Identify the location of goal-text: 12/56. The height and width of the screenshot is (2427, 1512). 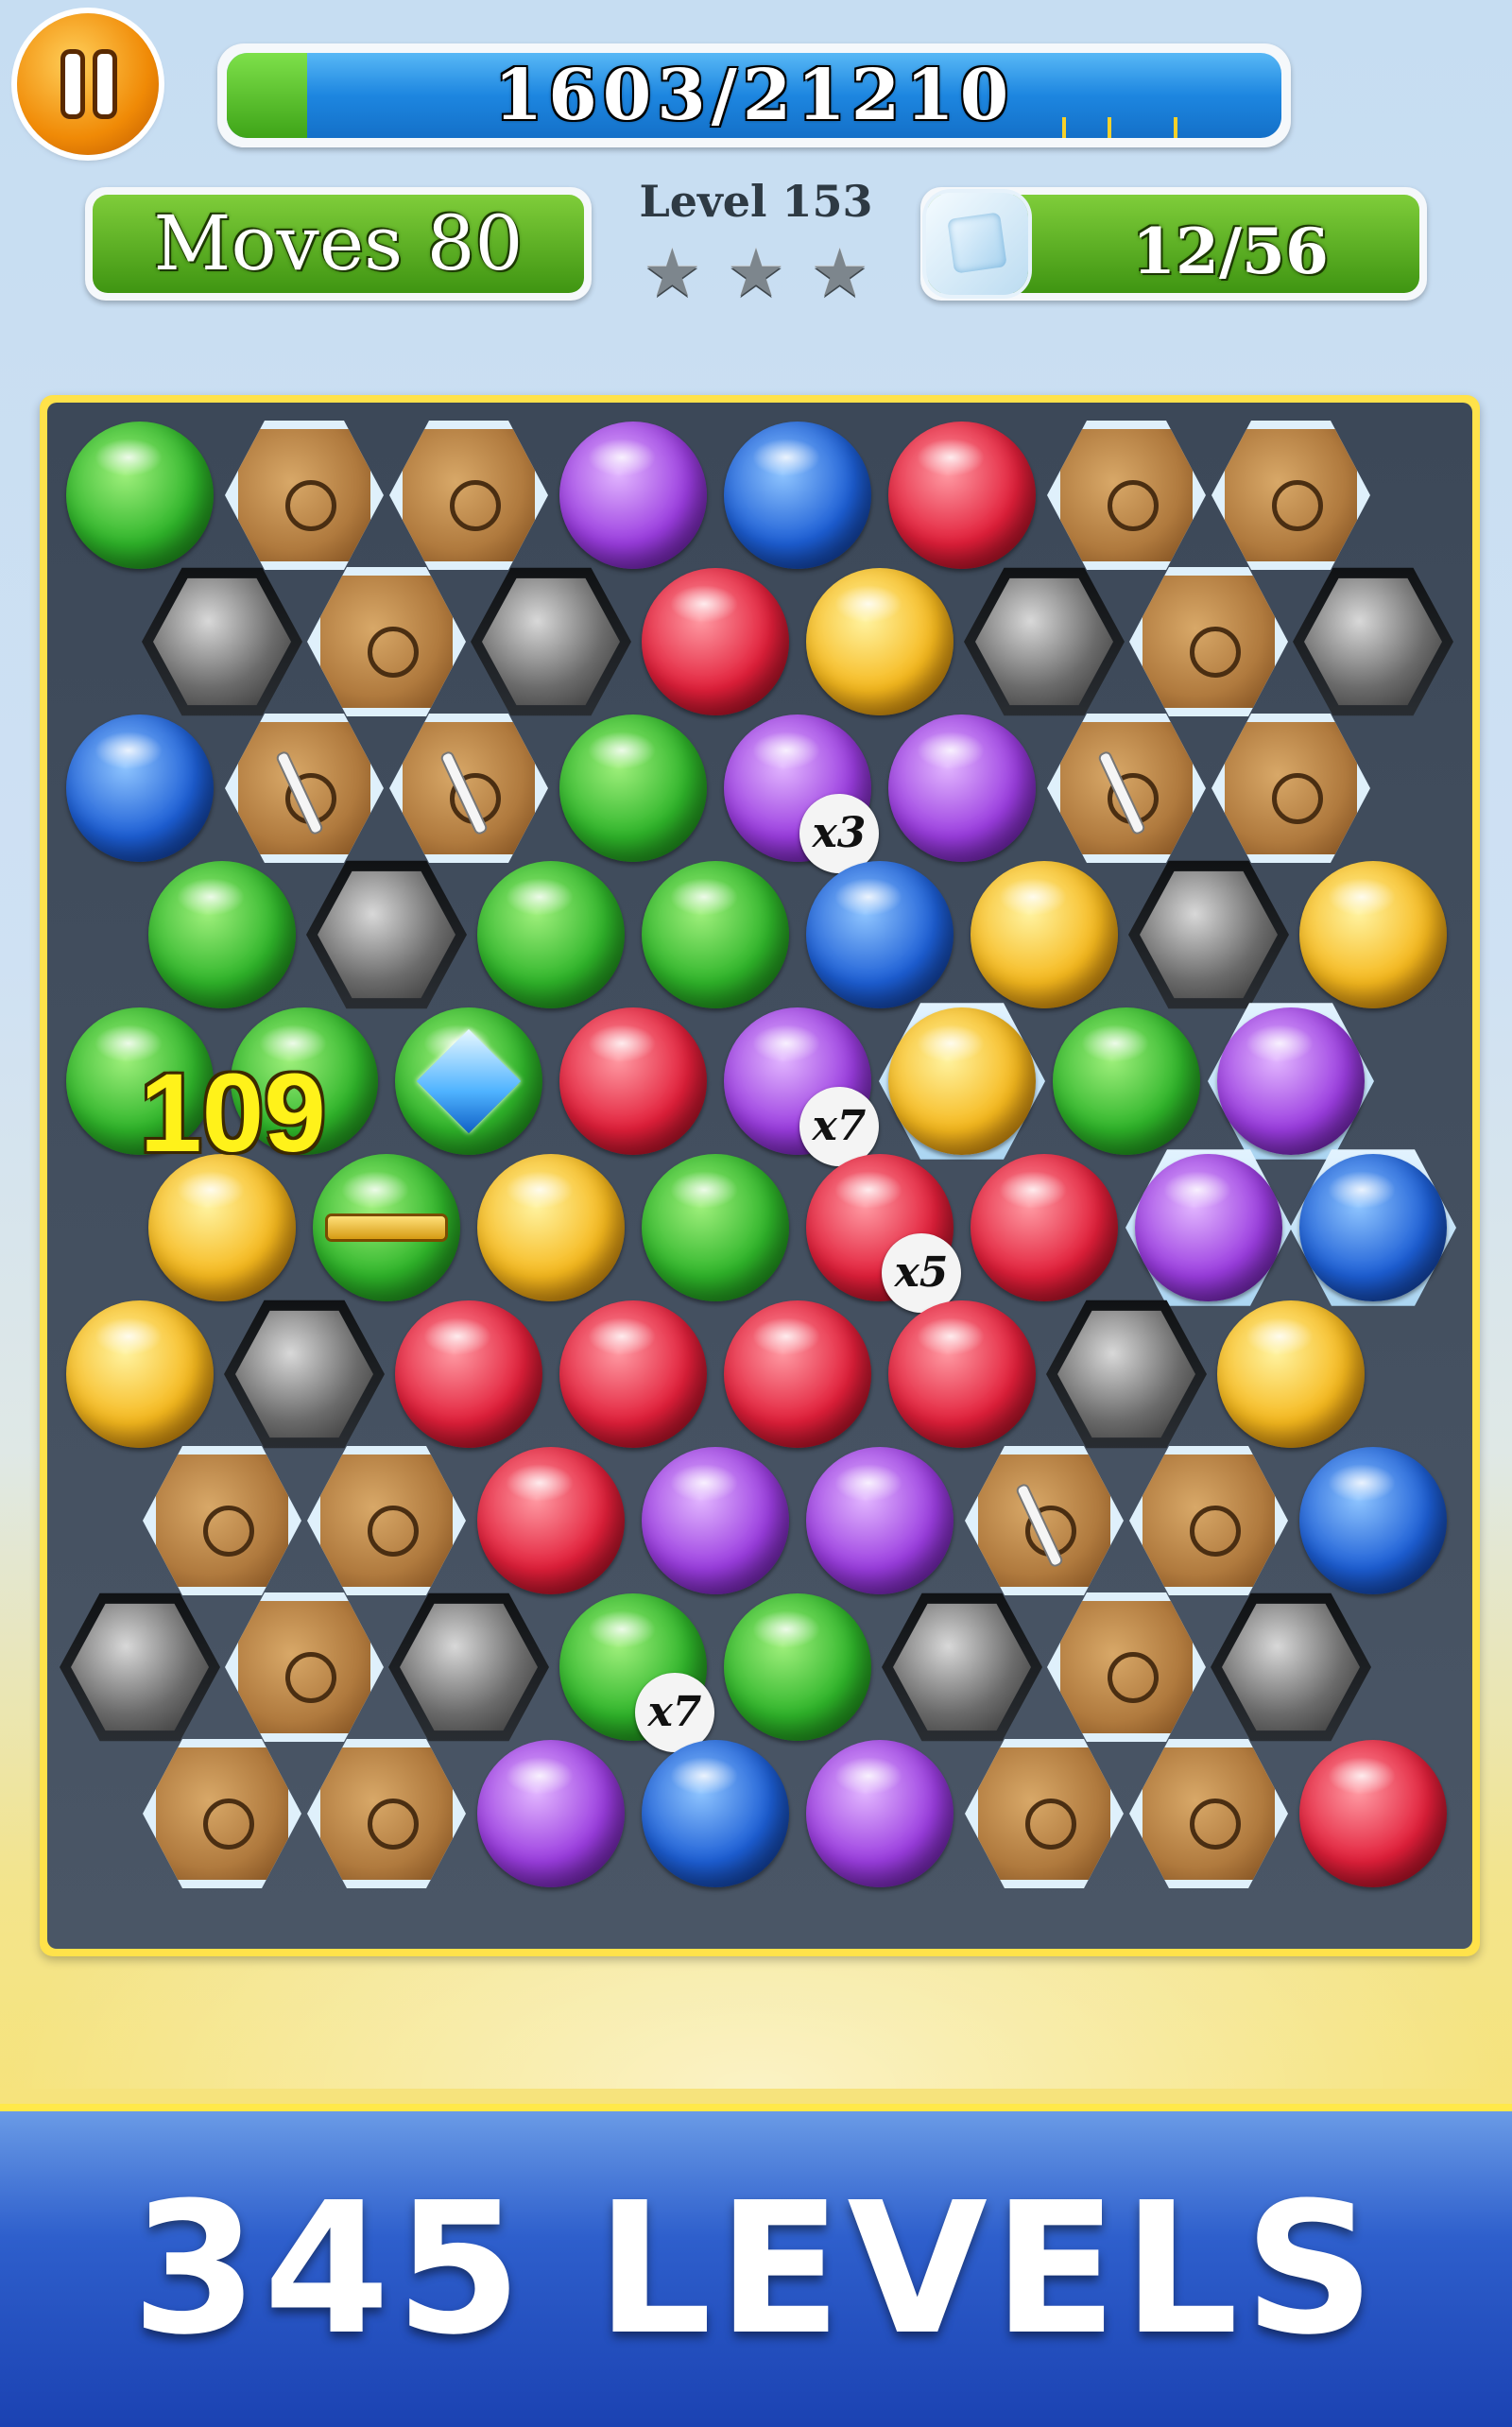
(1230, 251).